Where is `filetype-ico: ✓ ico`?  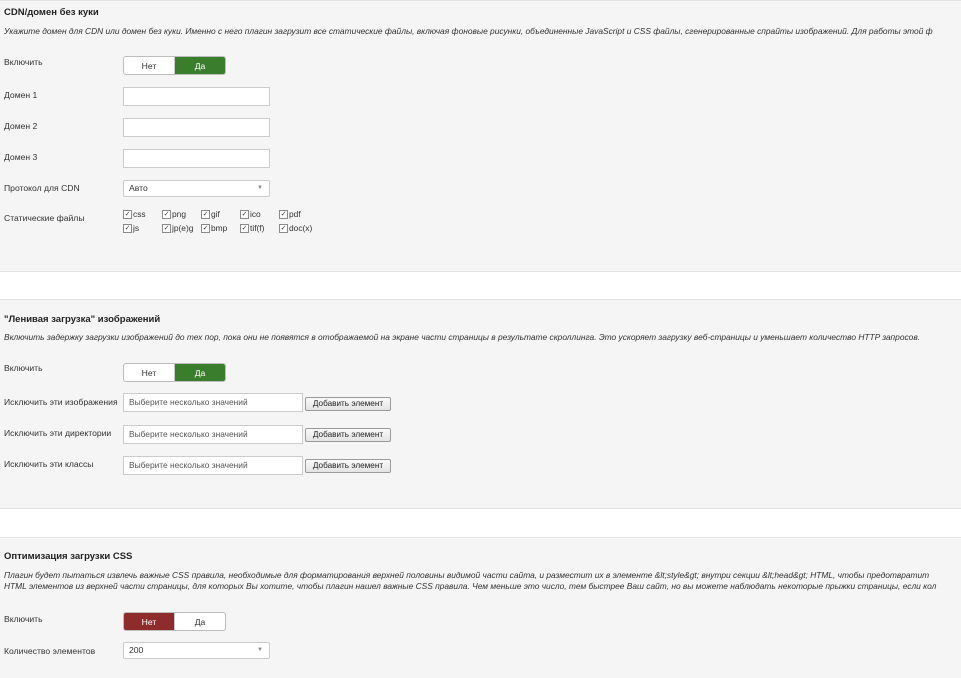
filetype-ico: ✓ ico is located at coordinates (250, 214).